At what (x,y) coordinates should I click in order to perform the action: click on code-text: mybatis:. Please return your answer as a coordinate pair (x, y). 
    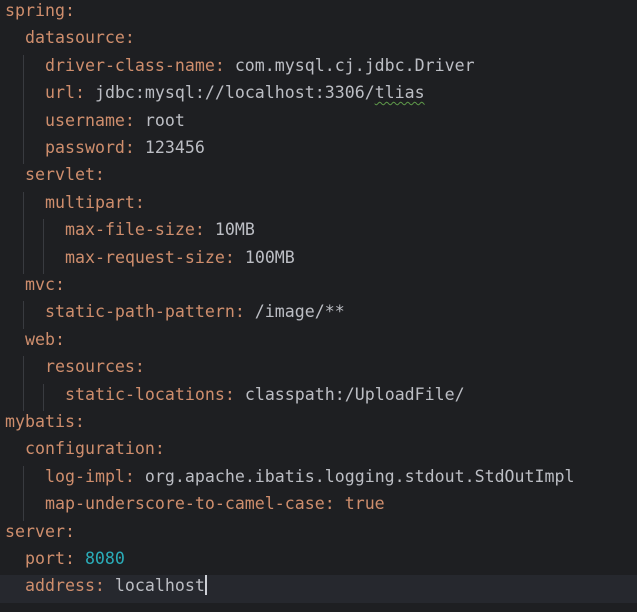
    Looking at the image, I should click on (45, 421).